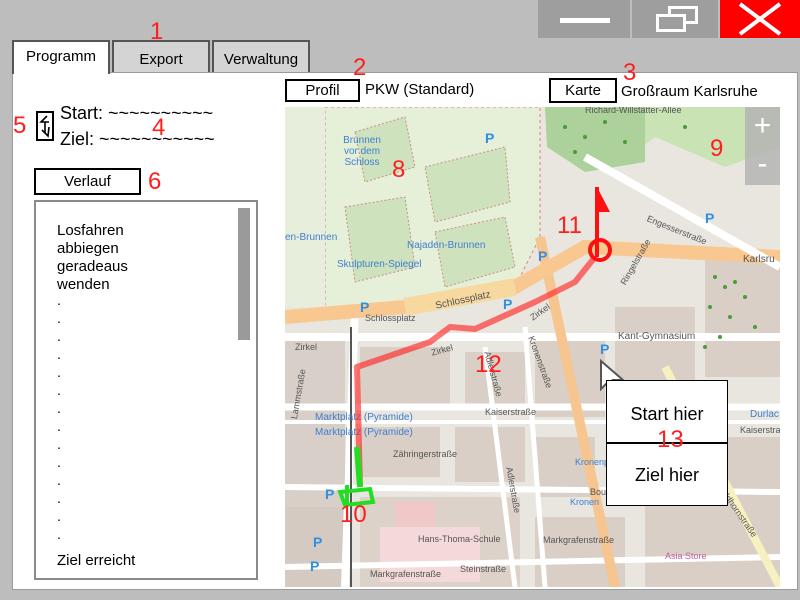  What do you see at coordinates (675, 19) in the screenshot?
I see `maximize-button` at bounding box center [675, 19].